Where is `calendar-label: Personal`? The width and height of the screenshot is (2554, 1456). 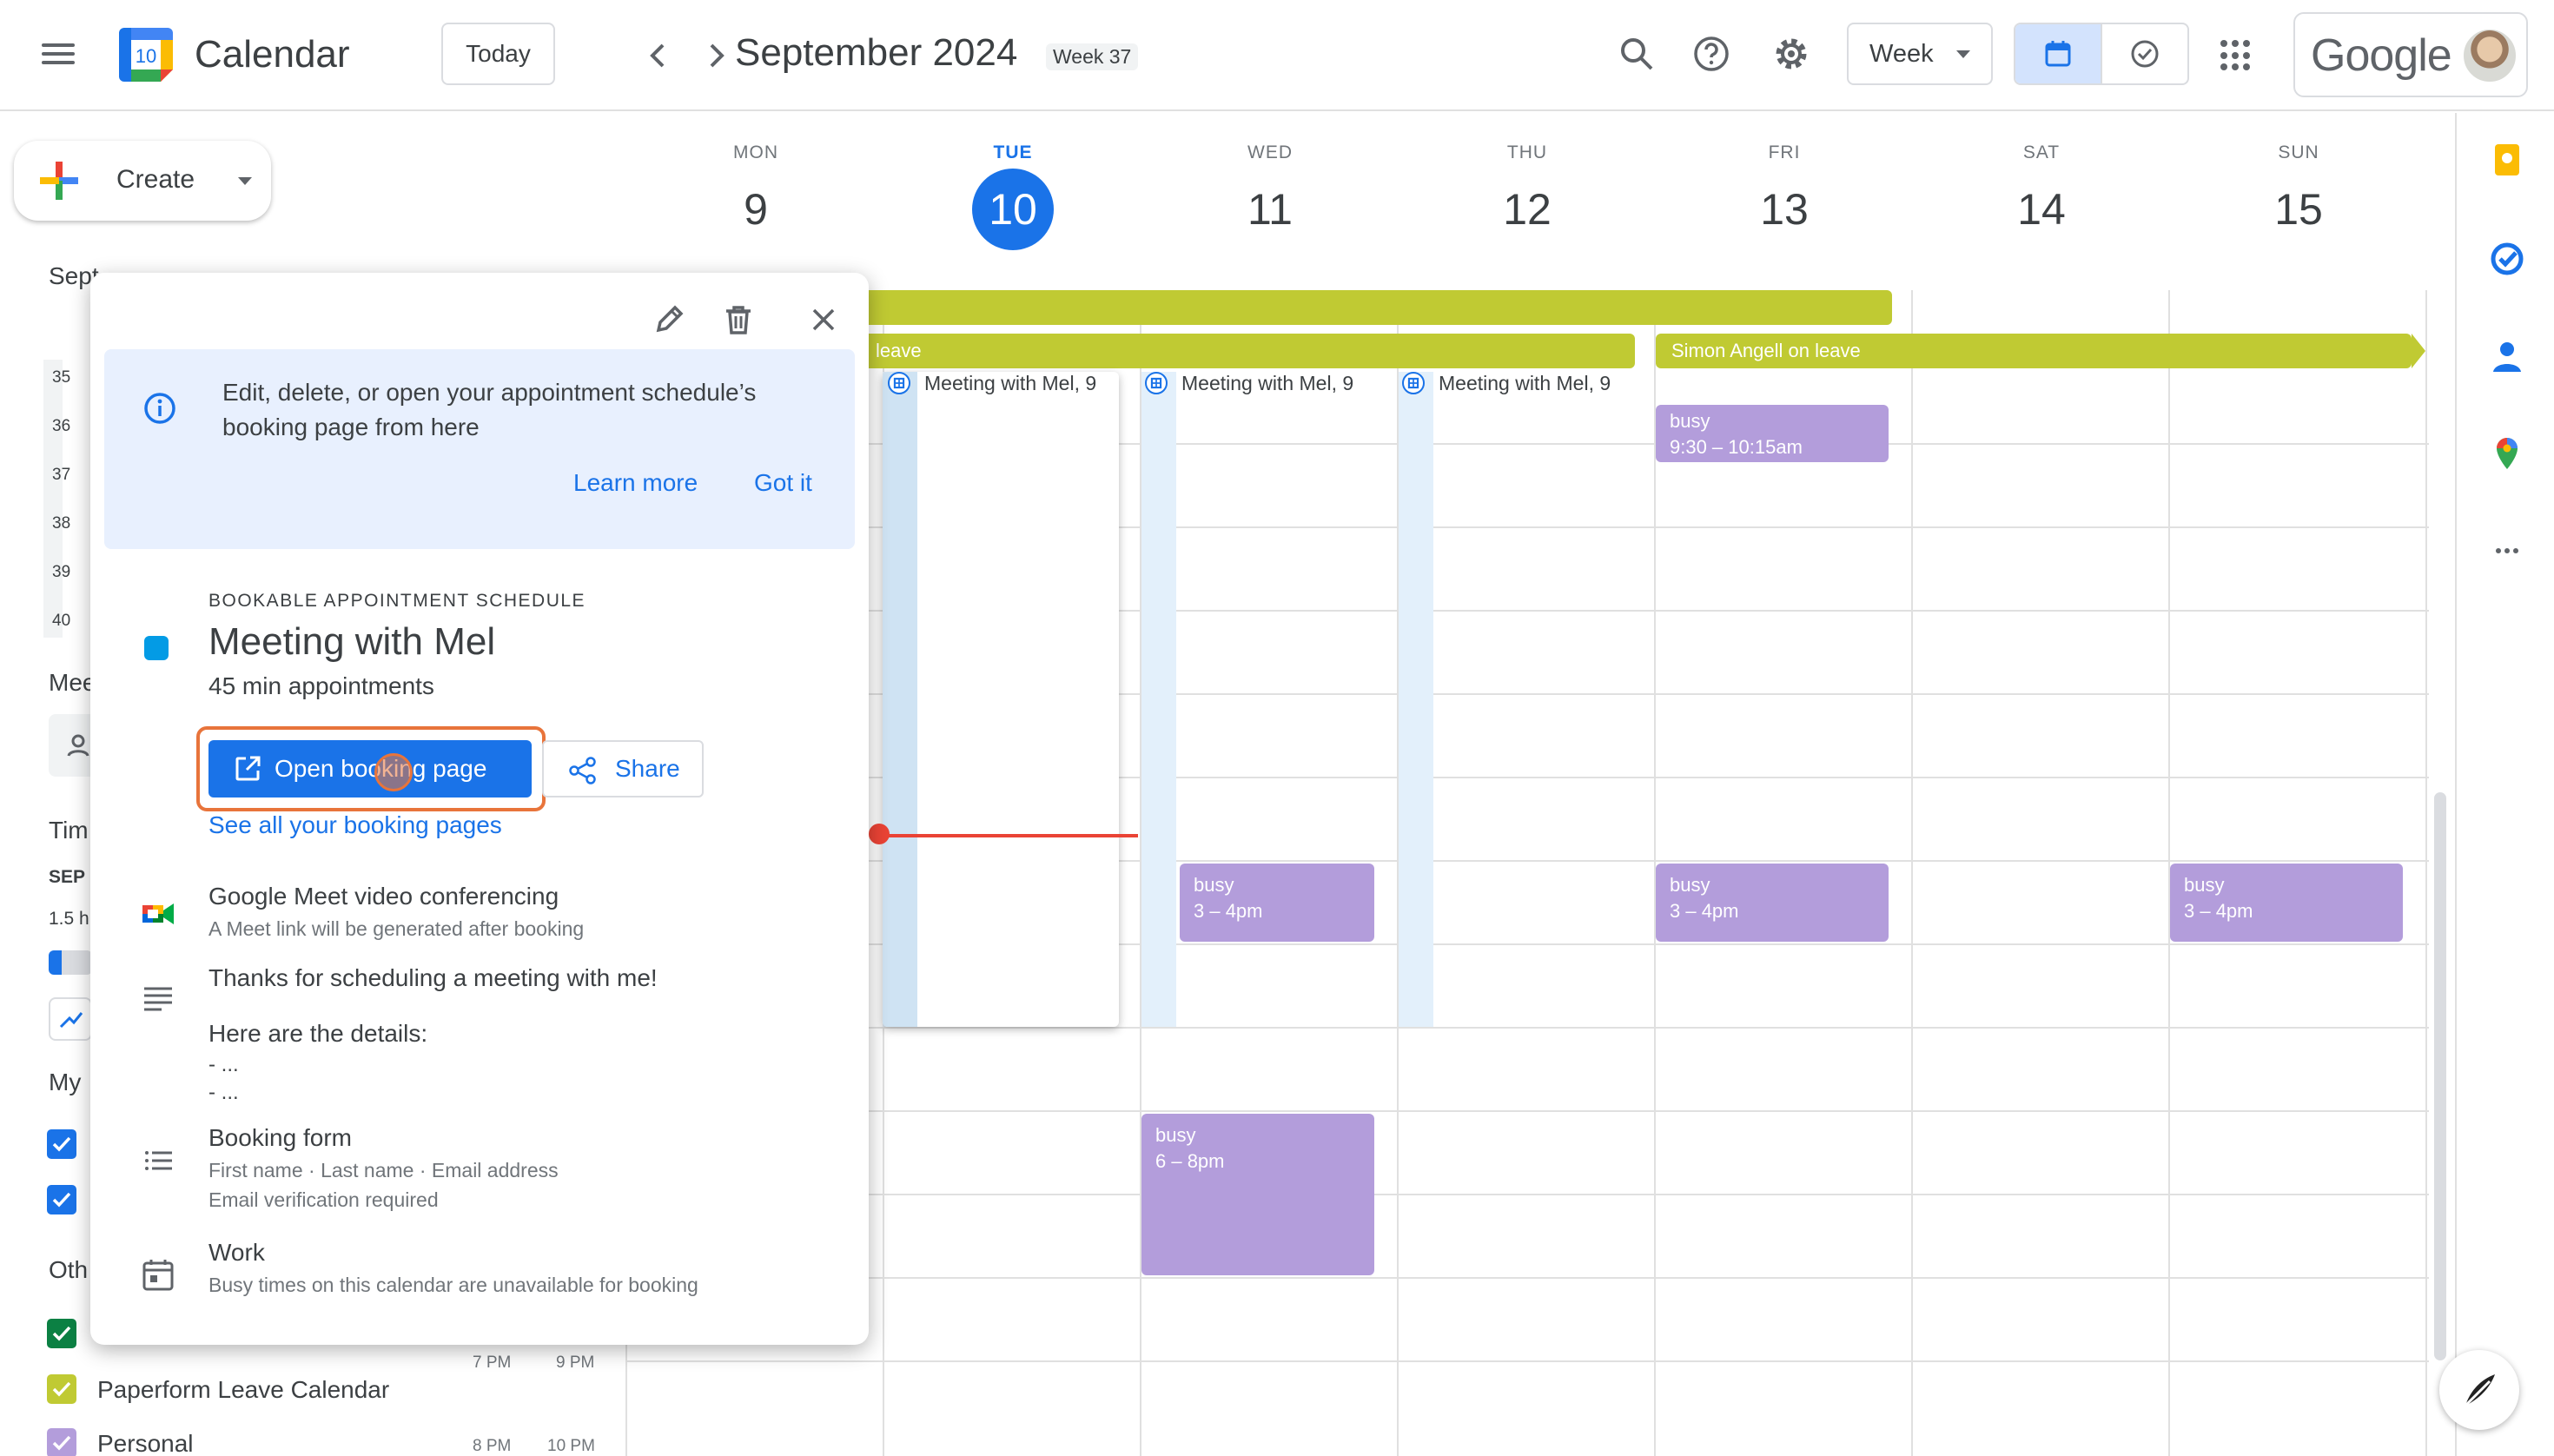
calendar-label: Personal is located at coordinates (145, 1443).